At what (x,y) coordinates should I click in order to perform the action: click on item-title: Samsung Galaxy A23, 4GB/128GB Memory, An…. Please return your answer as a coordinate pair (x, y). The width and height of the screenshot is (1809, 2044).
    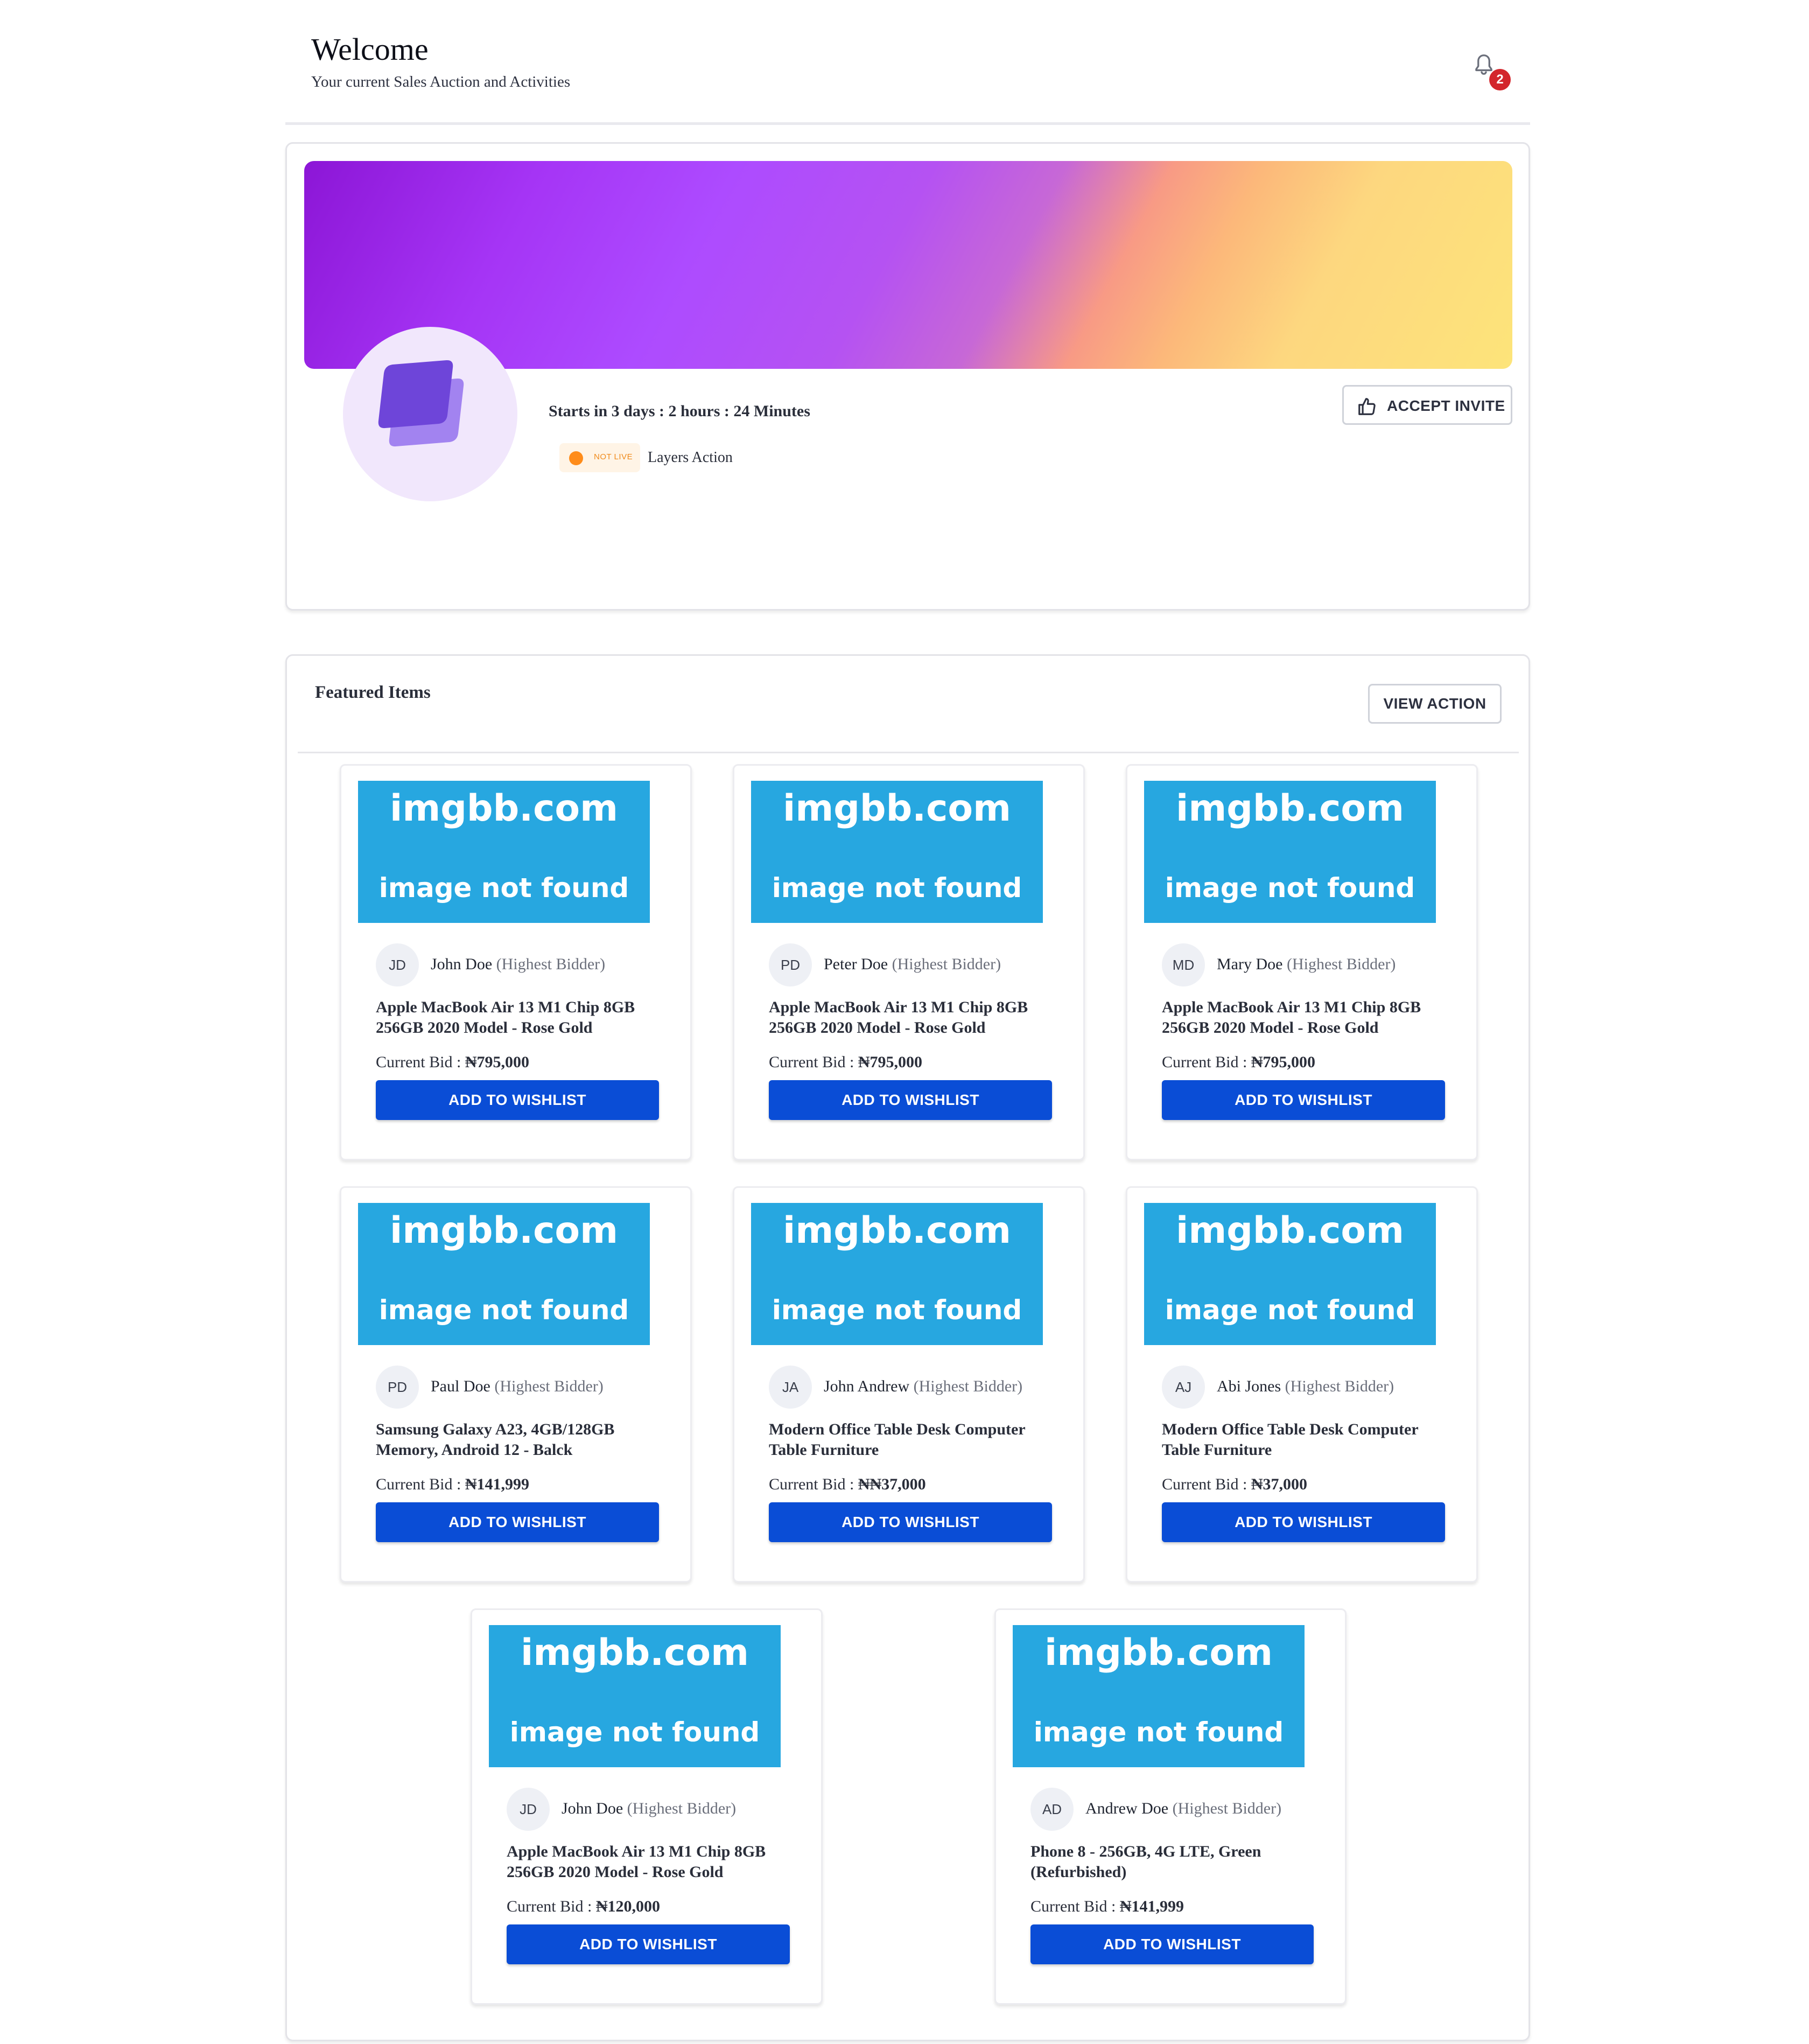
    Looking at the image, I should click on (495, 1439).